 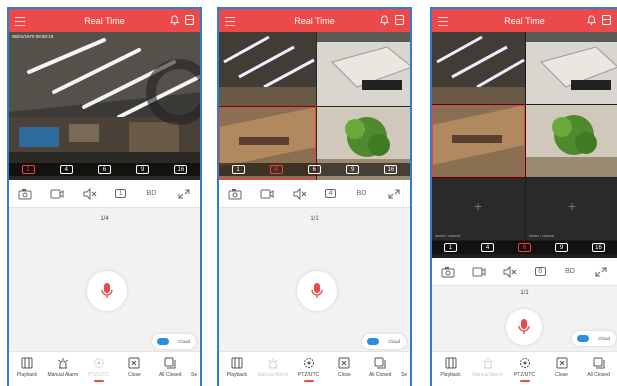 What do you see at coordinates (540, 271) in the screenshot?
I see `channel-icon: 6` at bounding box center [540, 271].